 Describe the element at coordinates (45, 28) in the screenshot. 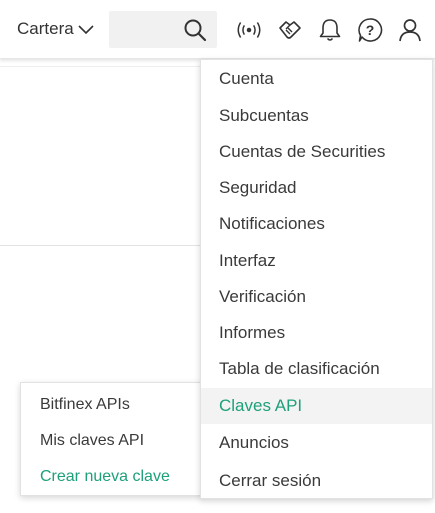

I see `wallet-label: Cartera` at that location.